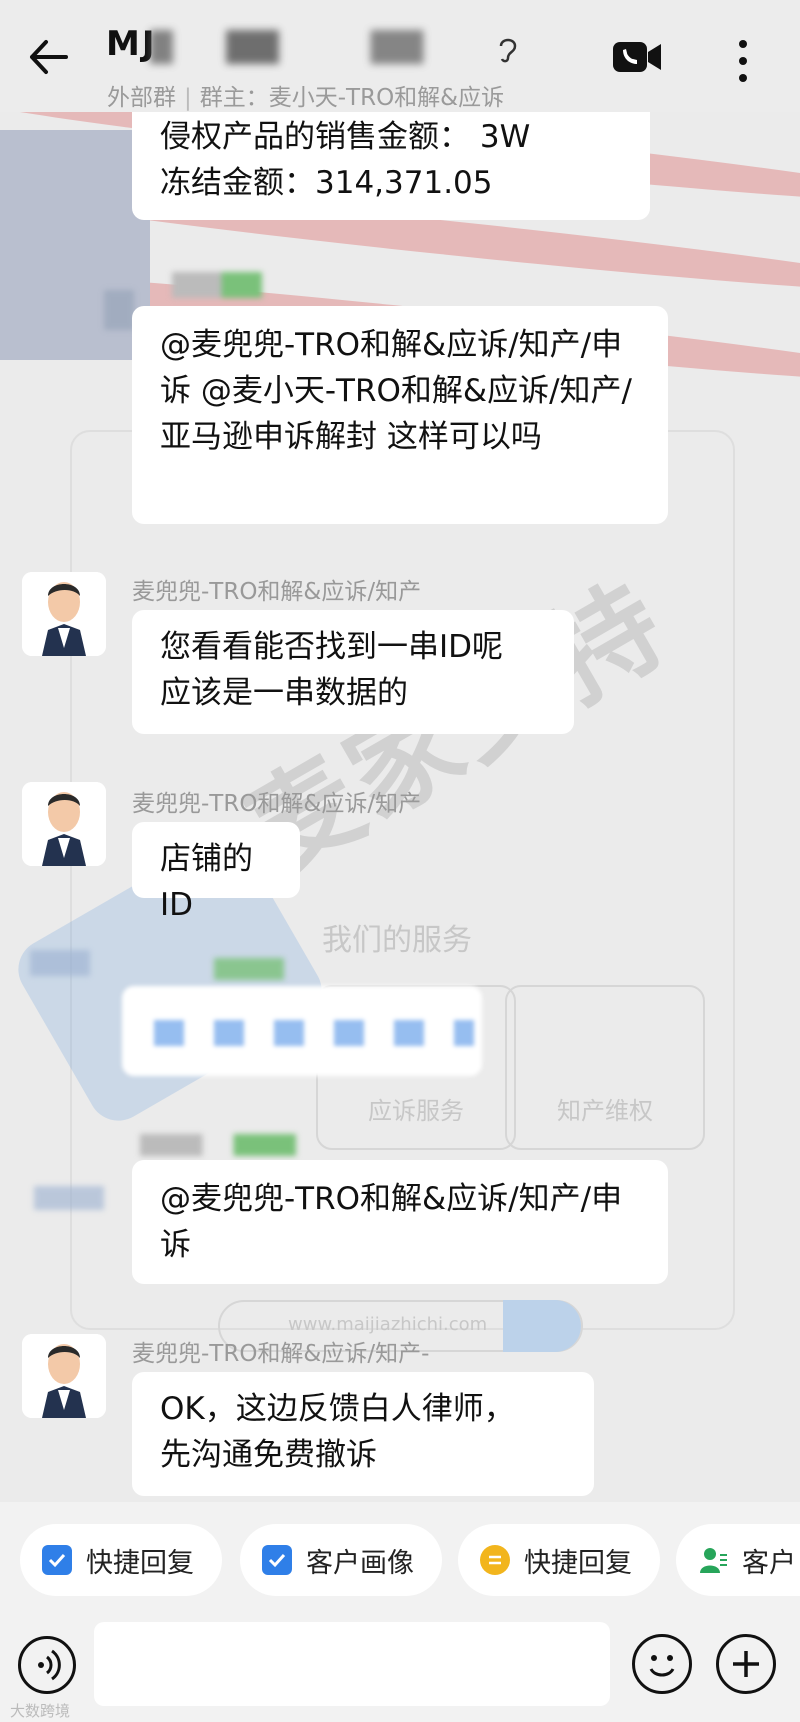 The image size is (800, 1722). I want to click on message-text: 侵权产品的销售金额： 3W, so click(345, 137).